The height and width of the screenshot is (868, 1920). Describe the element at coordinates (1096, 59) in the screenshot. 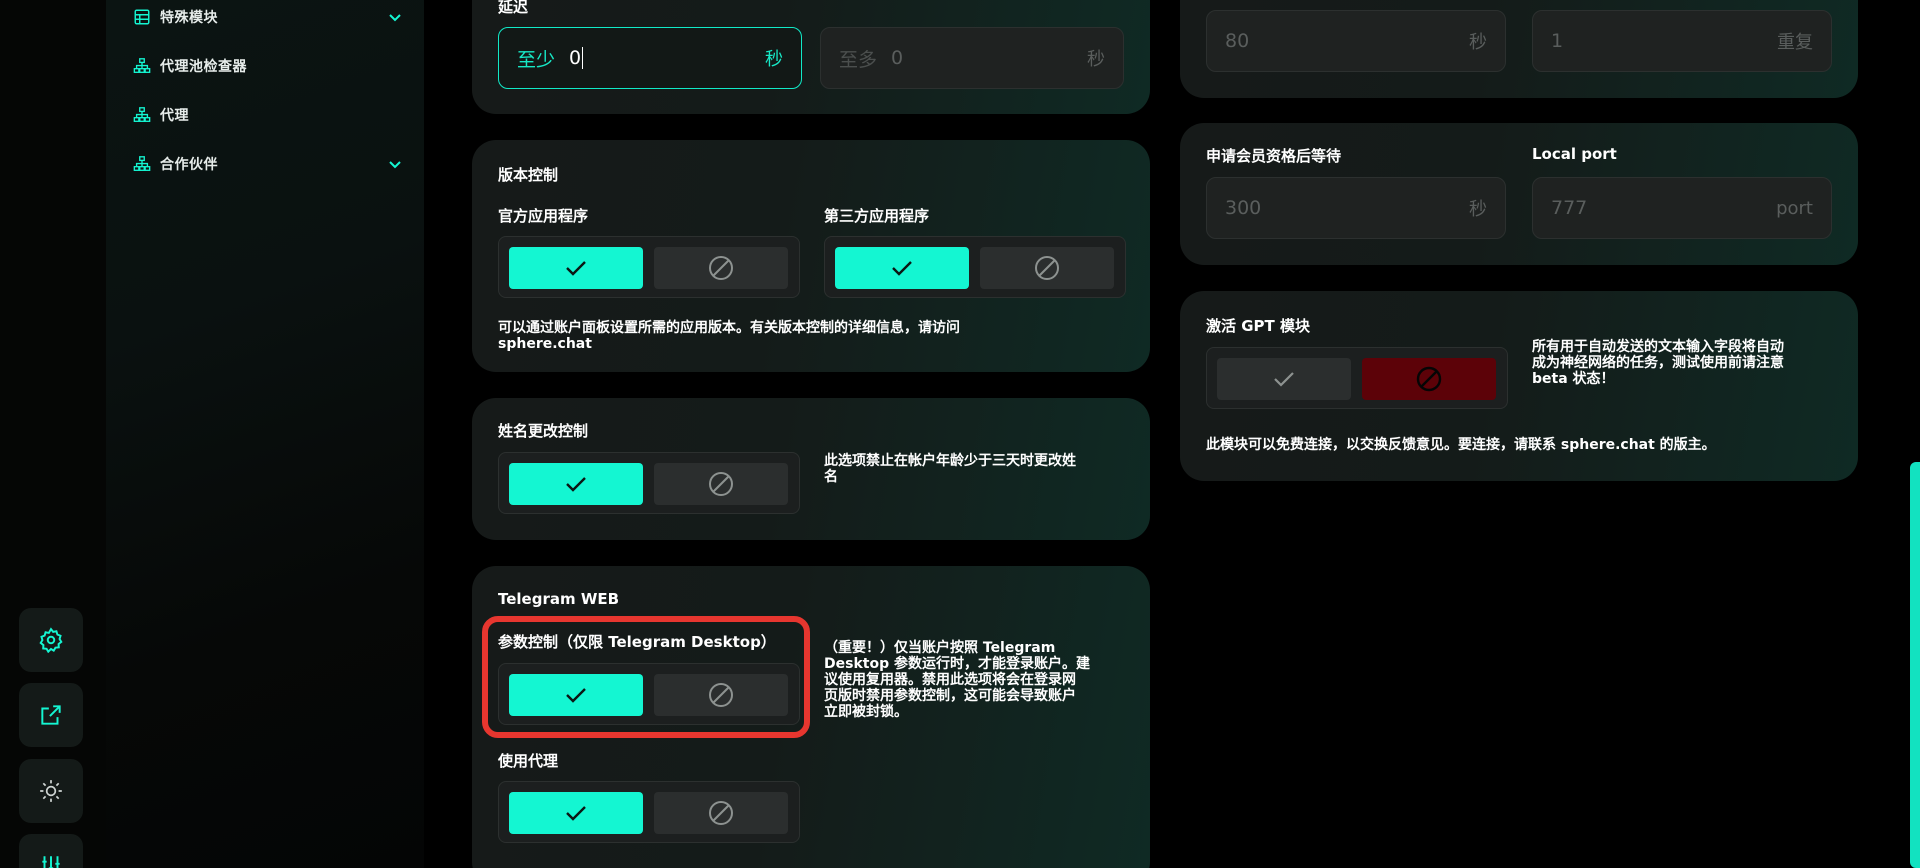

I see `delay-max-unit: 秒` at that location.